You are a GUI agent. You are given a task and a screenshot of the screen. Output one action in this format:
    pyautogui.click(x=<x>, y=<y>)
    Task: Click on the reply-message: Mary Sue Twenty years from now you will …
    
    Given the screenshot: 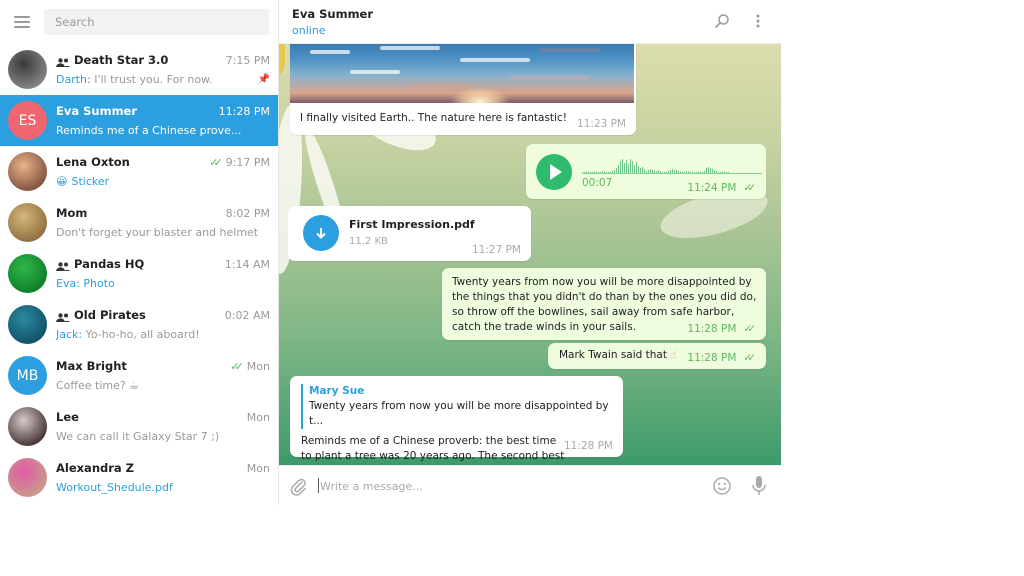 What is the action you would take?
    pyautogui.click(x=456, y=419)
    